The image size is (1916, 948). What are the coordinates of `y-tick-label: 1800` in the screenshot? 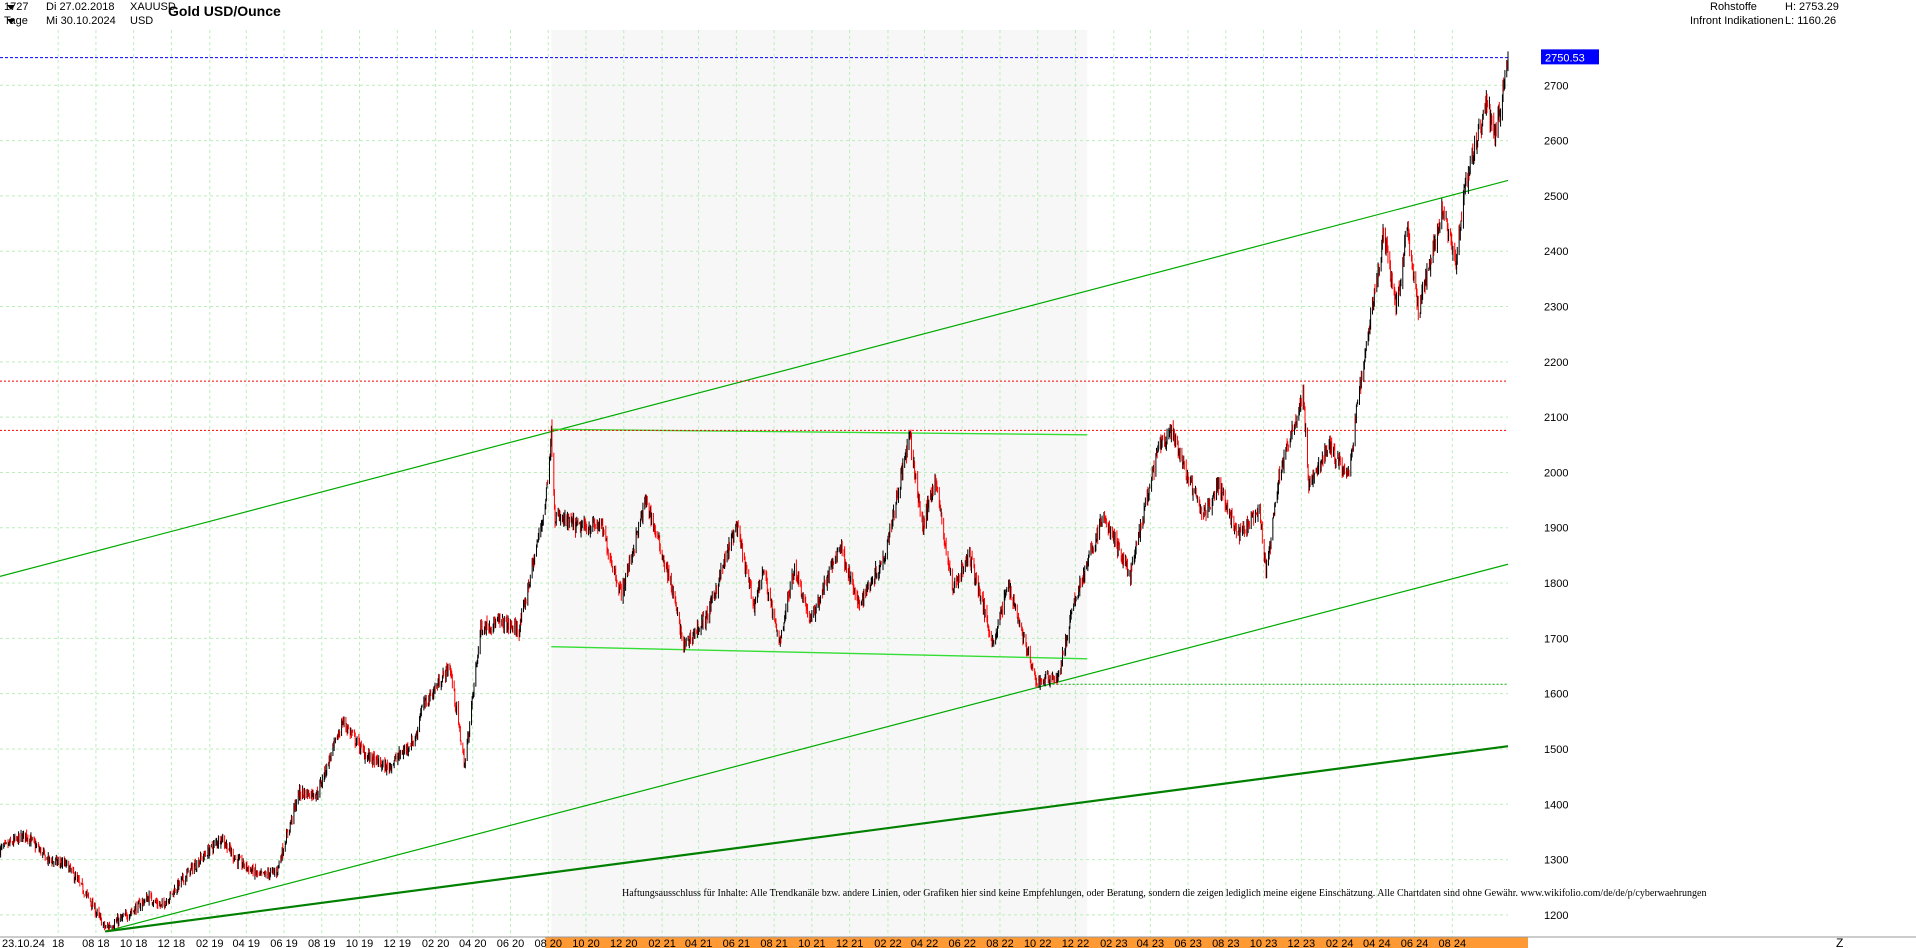 It's located at (1556, 584).